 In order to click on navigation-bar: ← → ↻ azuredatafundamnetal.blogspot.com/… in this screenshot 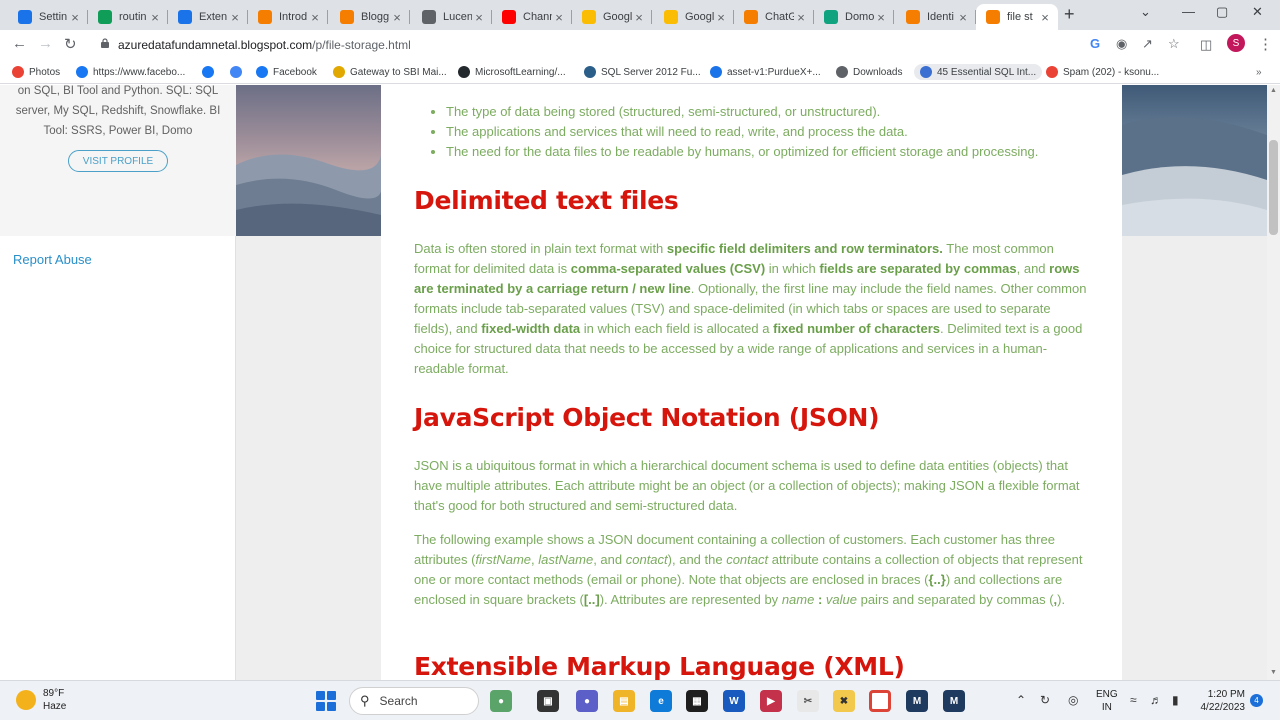, I will do `click(640, 45)`.